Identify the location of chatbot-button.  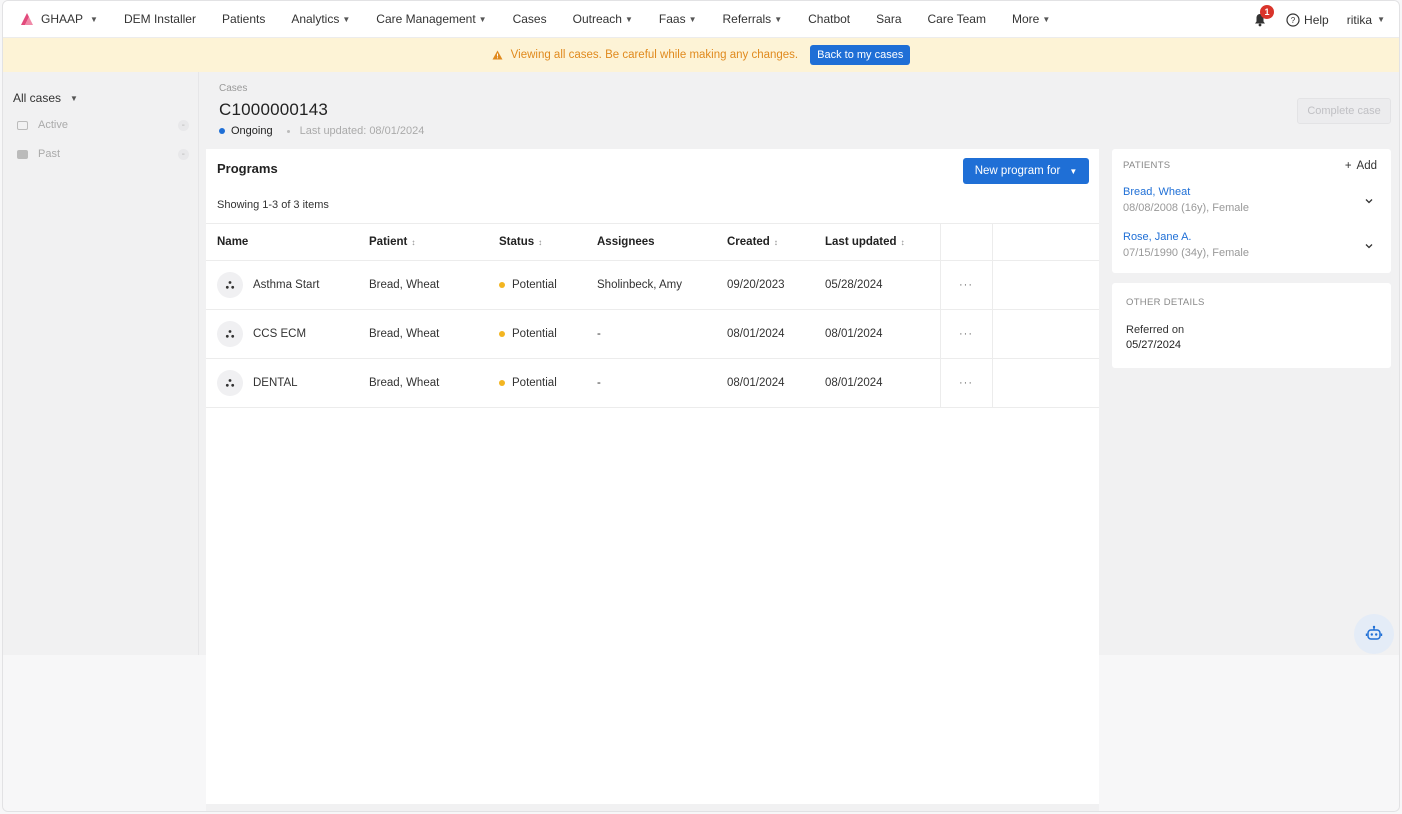
(1374, 634).